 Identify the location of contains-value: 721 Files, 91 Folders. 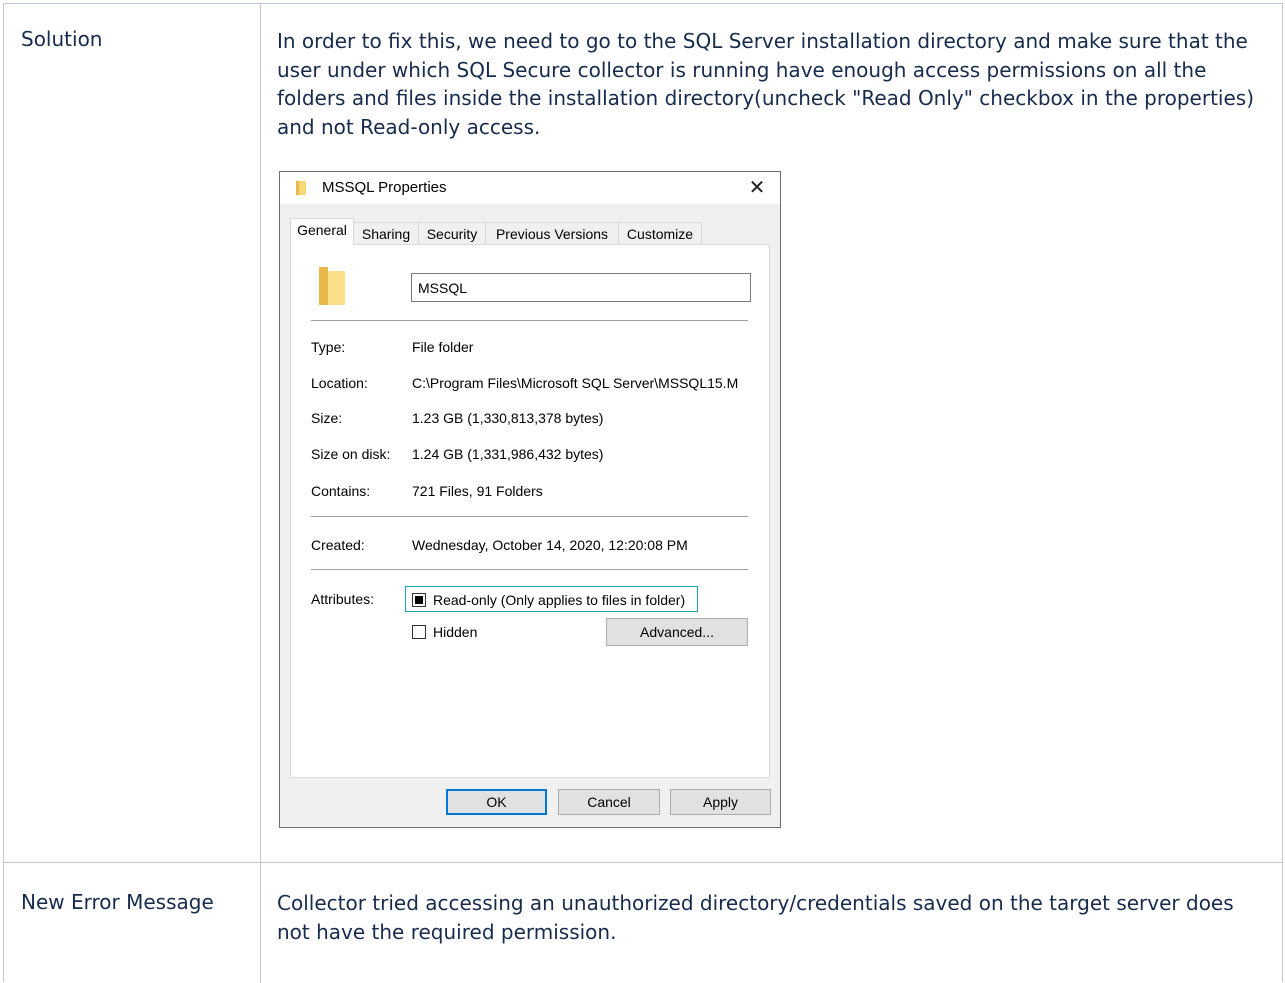
(477, 491).